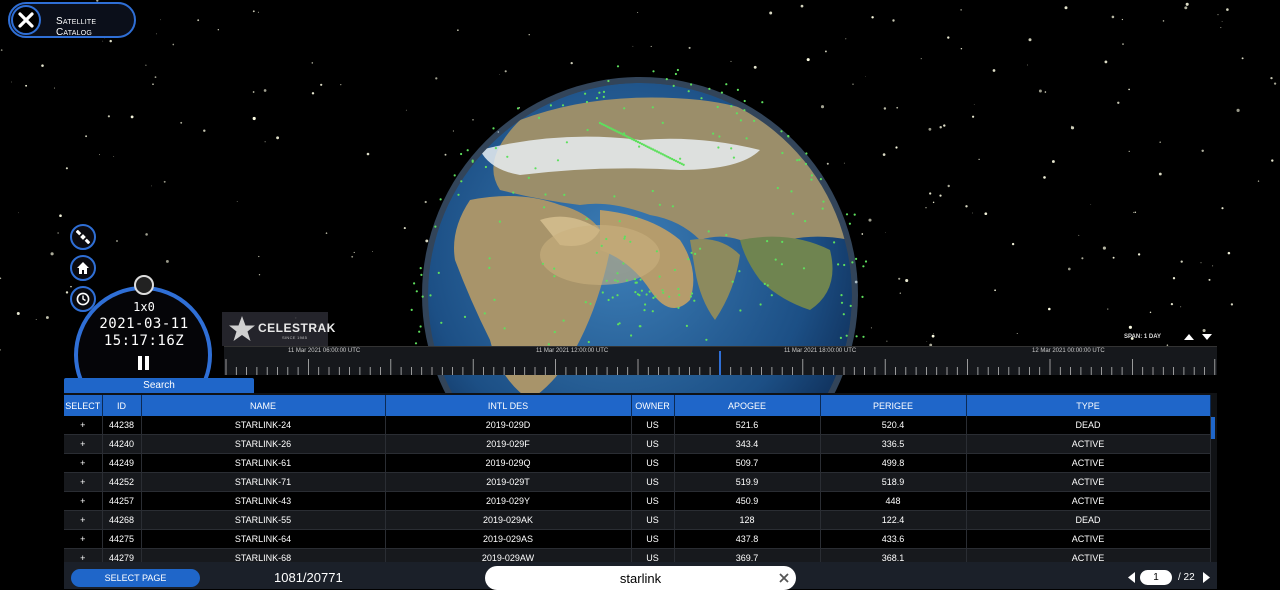  Describe the element at coordinates (508, 405) in the screenshot. I see `col-intl-des: INTL DES` at that location.